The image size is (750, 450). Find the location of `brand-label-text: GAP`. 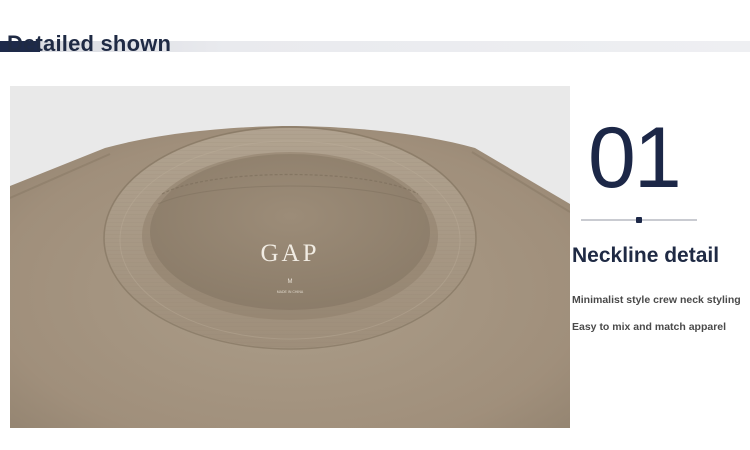

brand-label-text: GAP is located at coordinates (289, 253).